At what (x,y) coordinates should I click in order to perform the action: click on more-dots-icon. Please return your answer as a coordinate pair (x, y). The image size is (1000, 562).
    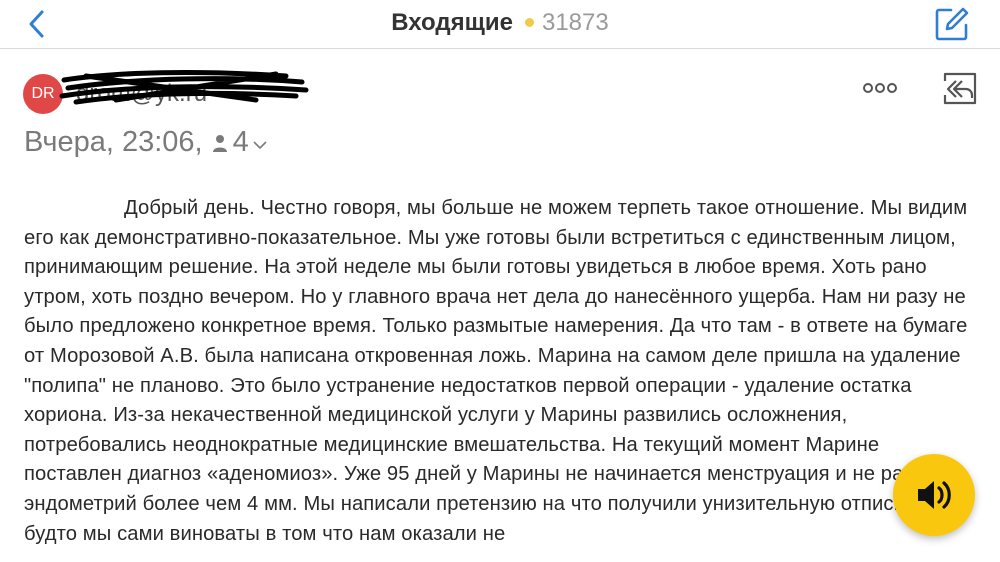
    Looking at the image, I should click on (880, 88).